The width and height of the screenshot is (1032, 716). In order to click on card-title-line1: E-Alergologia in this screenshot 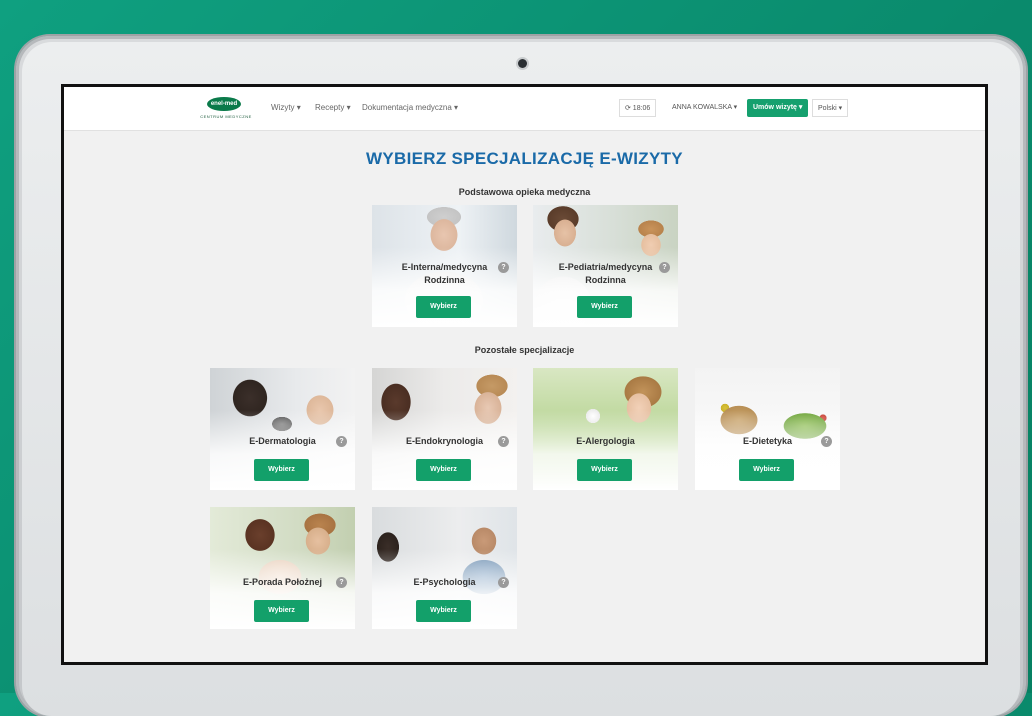, I will do `click(605, 441)`.